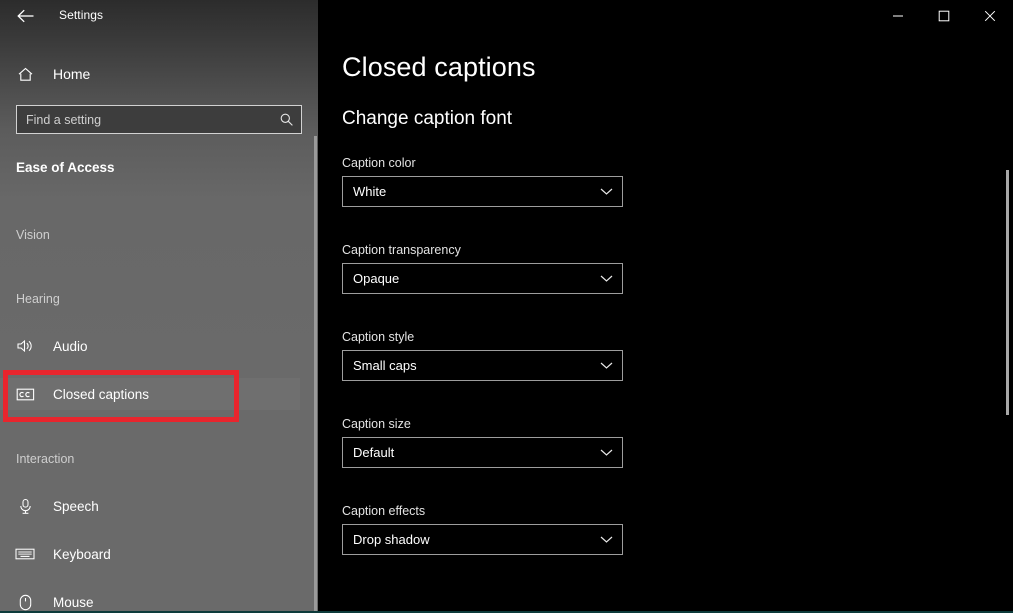 The image size is (1013, 613). I want to click on sidebar-item-speech-label: Speech, so click(76, 506).